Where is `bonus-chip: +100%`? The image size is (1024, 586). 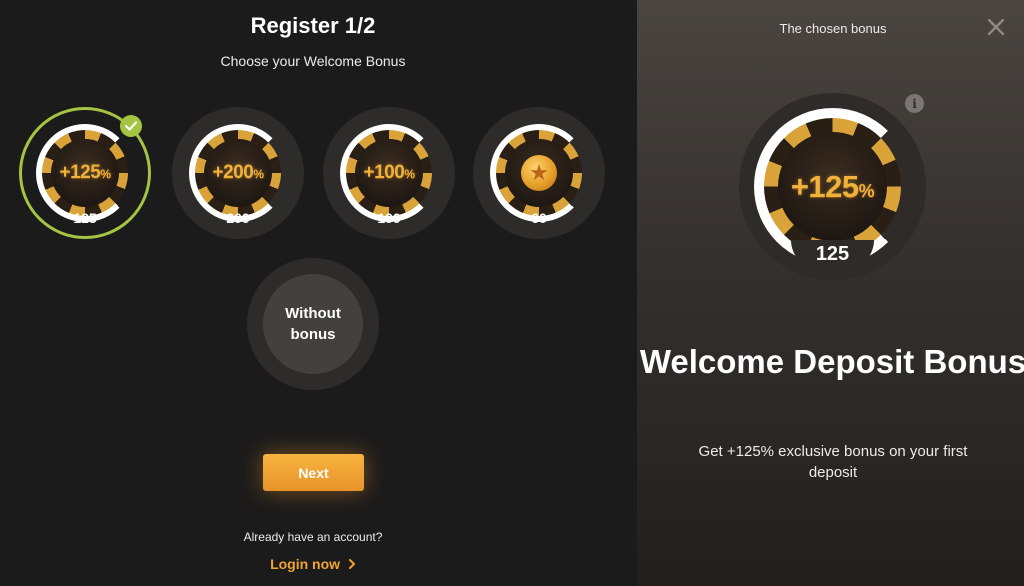 bonus-chip: +100% is located at coordinates (389, 173).